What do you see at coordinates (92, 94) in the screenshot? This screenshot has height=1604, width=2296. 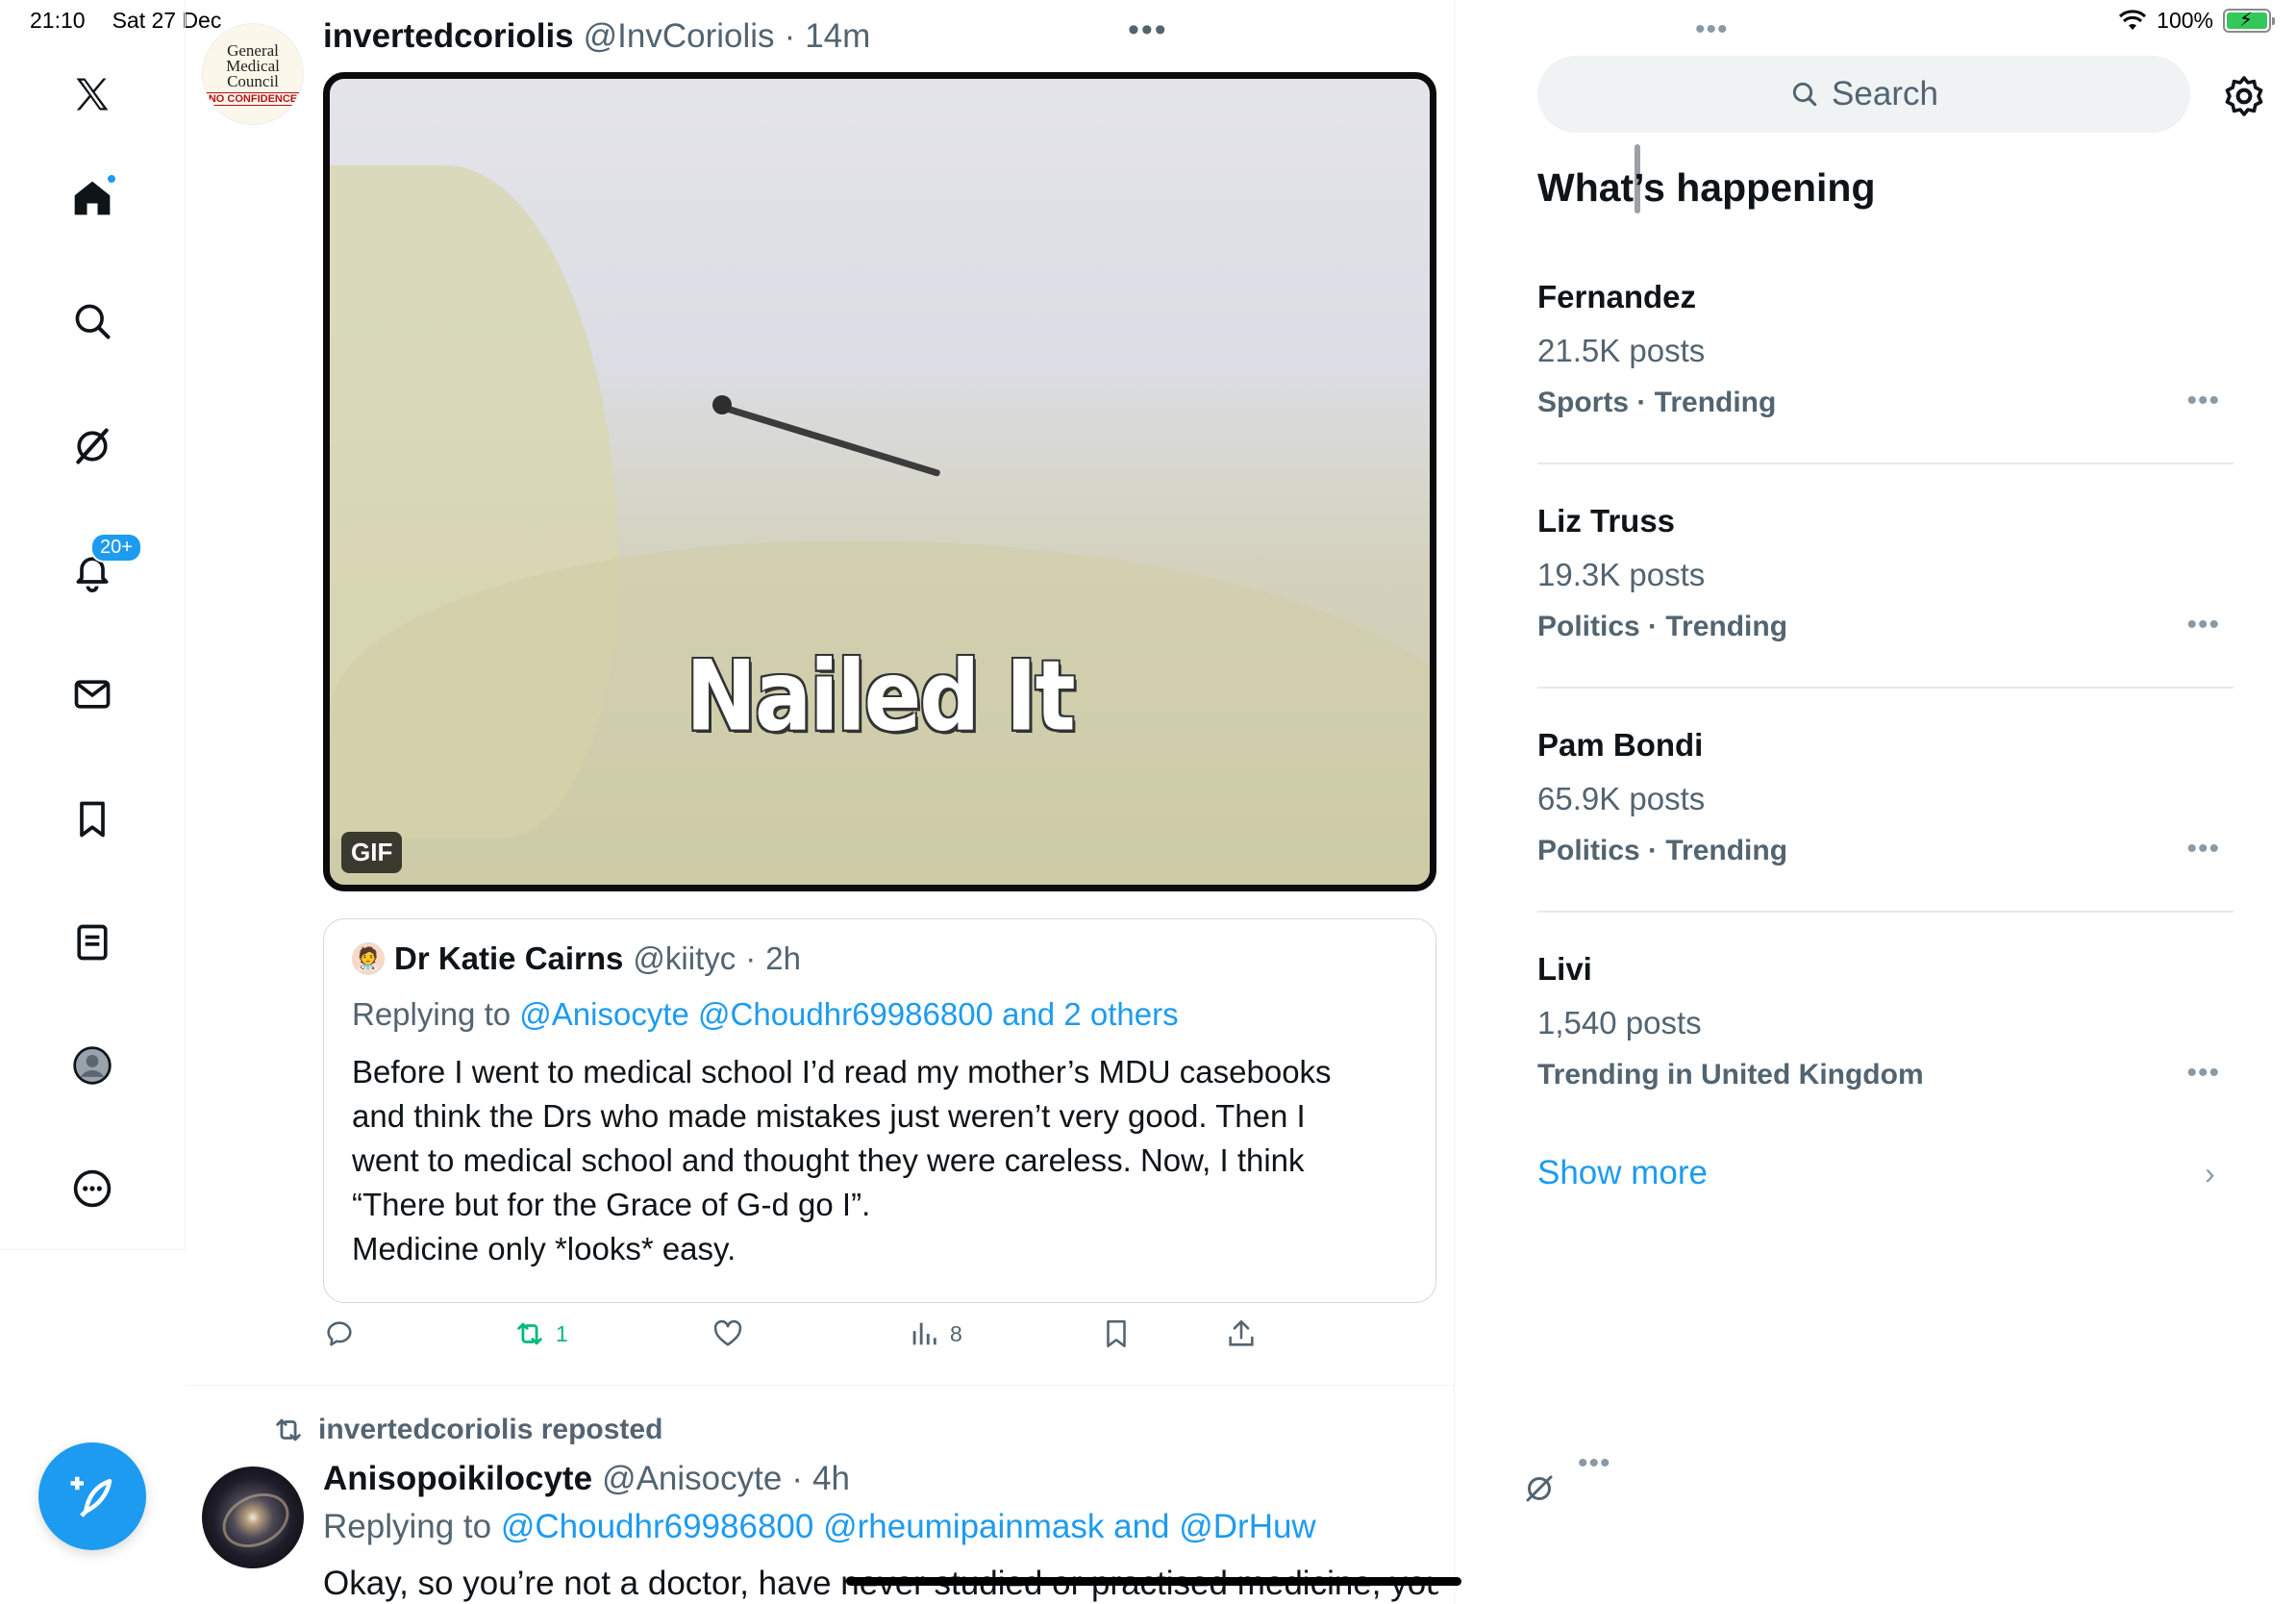 I see `x-logo-icon` at bounding box center [92, 94].